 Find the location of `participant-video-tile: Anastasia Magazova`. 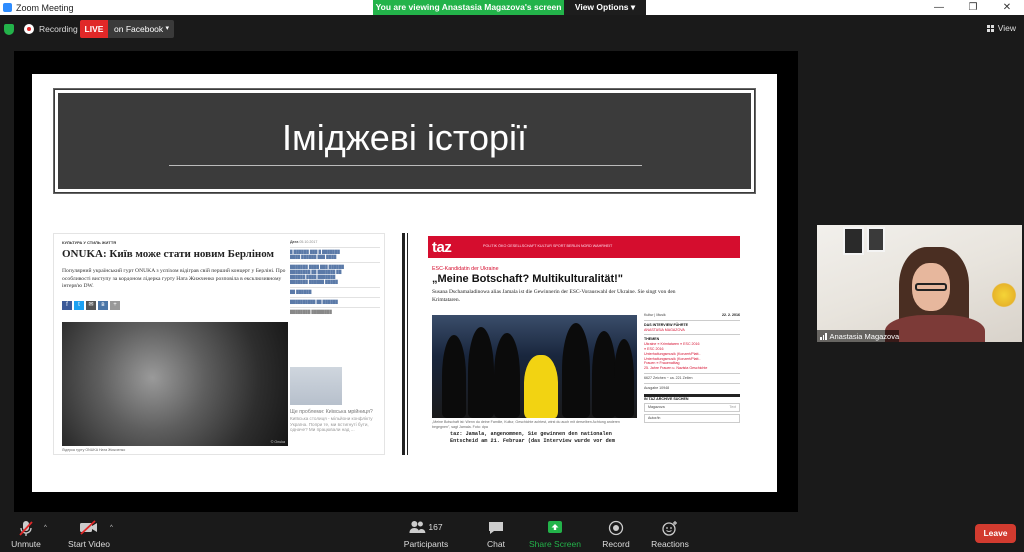

participant-video-tile: Anastasia Magazova is located at coordinates (919, 283).